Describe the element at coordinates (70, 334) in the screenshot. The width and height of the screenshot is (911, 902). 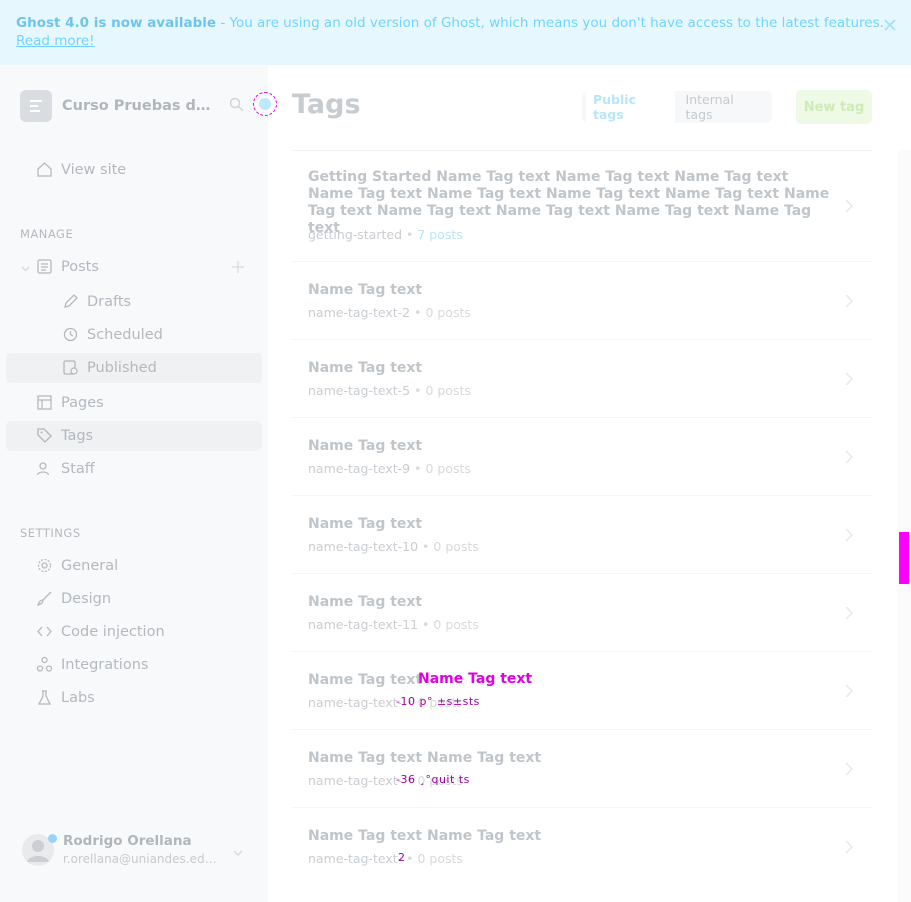
I see `clock-icon` at that location.